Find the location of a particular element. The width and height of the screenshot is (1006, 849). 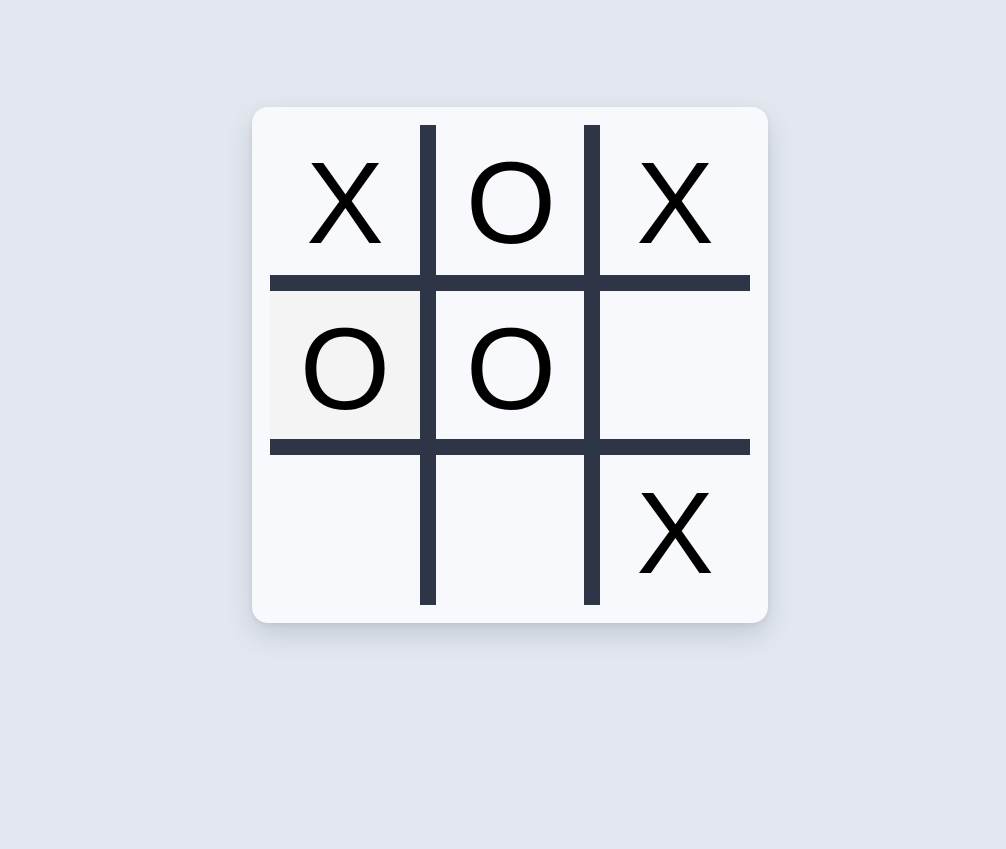

cell-r2-c2: O is located at coordinates (511, 366).